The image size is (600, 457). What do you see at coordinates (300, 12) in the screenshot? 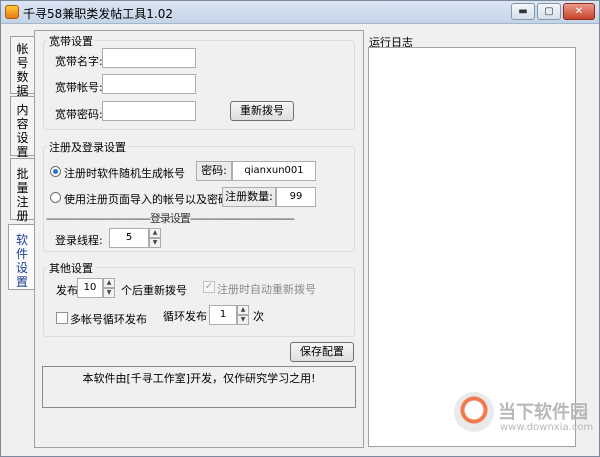
I see `title-bar: 千寻58兼职类发帖工具1.02 ▬ ▢ ✕` at bounding box center [300, 12].